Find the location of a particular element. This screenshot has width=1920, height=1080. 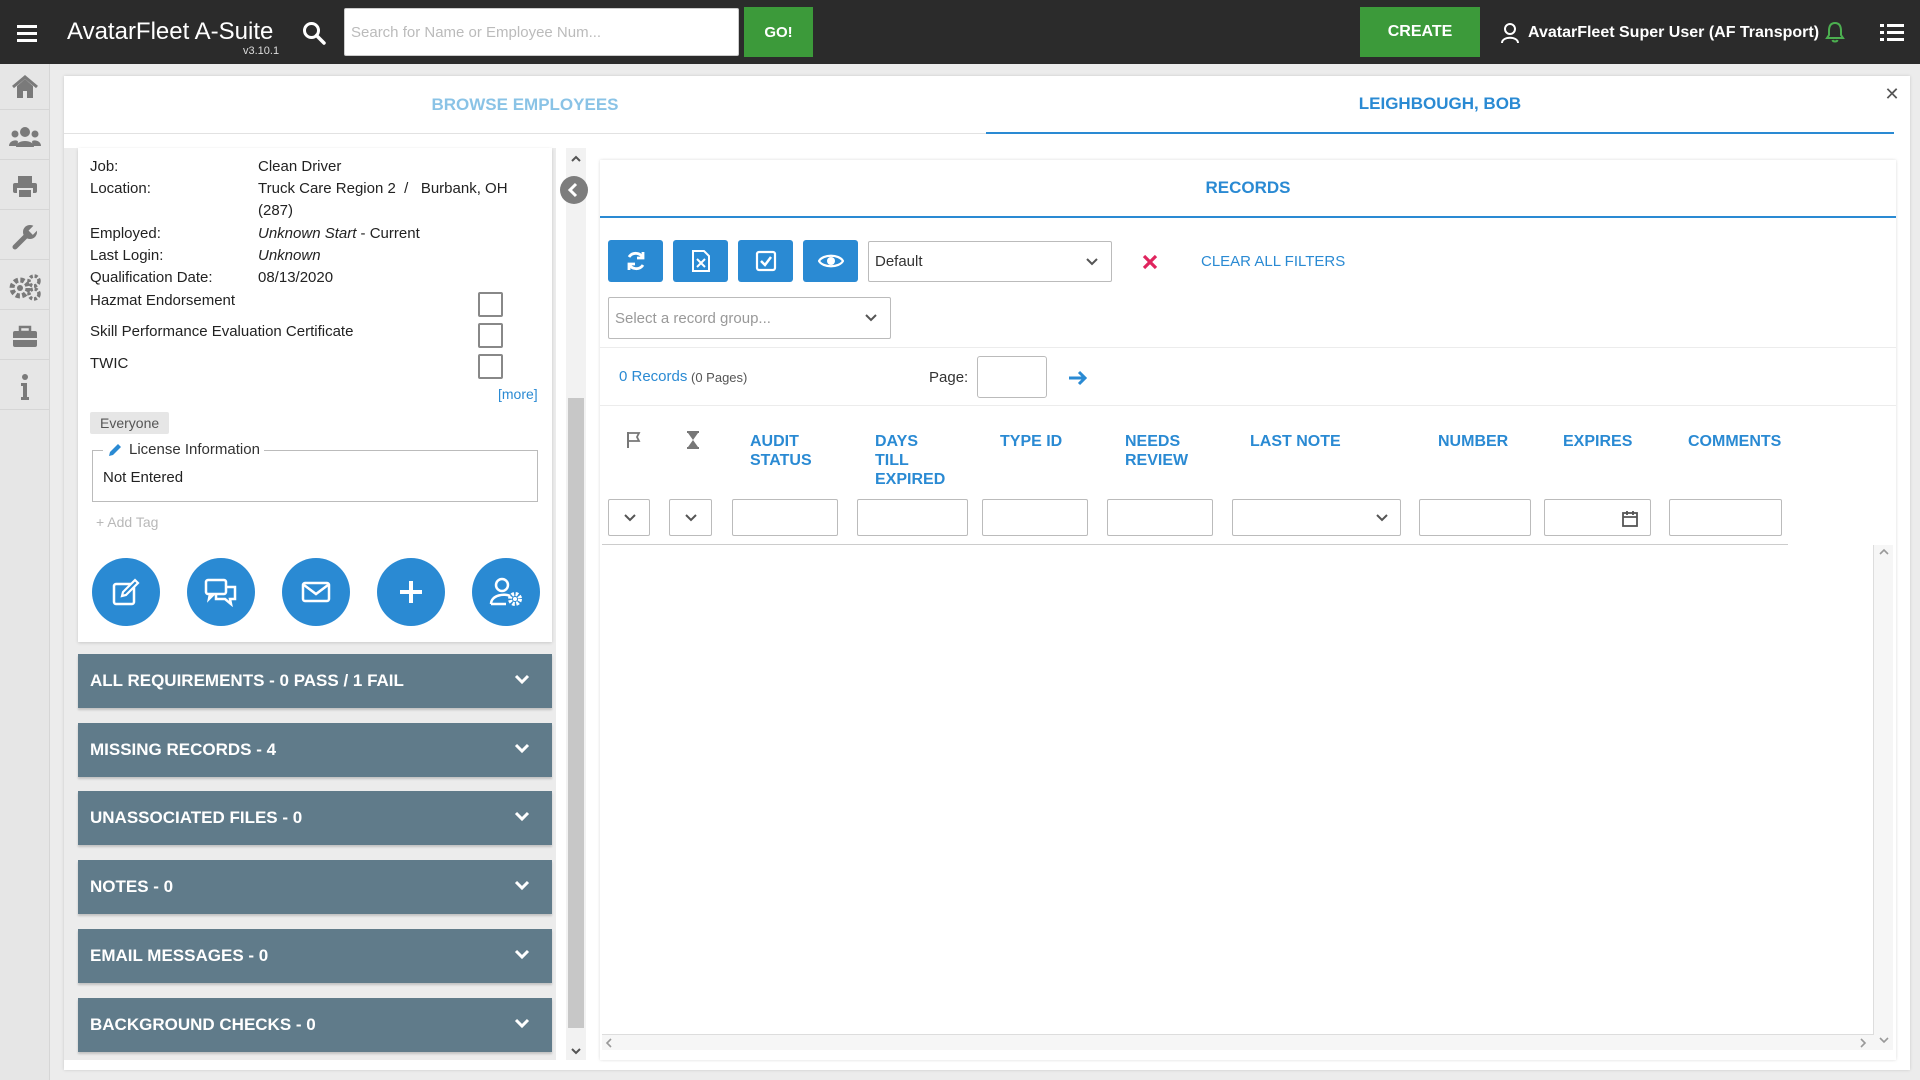

cert-label-twic: TWIC is located at coordinates (109, 363).